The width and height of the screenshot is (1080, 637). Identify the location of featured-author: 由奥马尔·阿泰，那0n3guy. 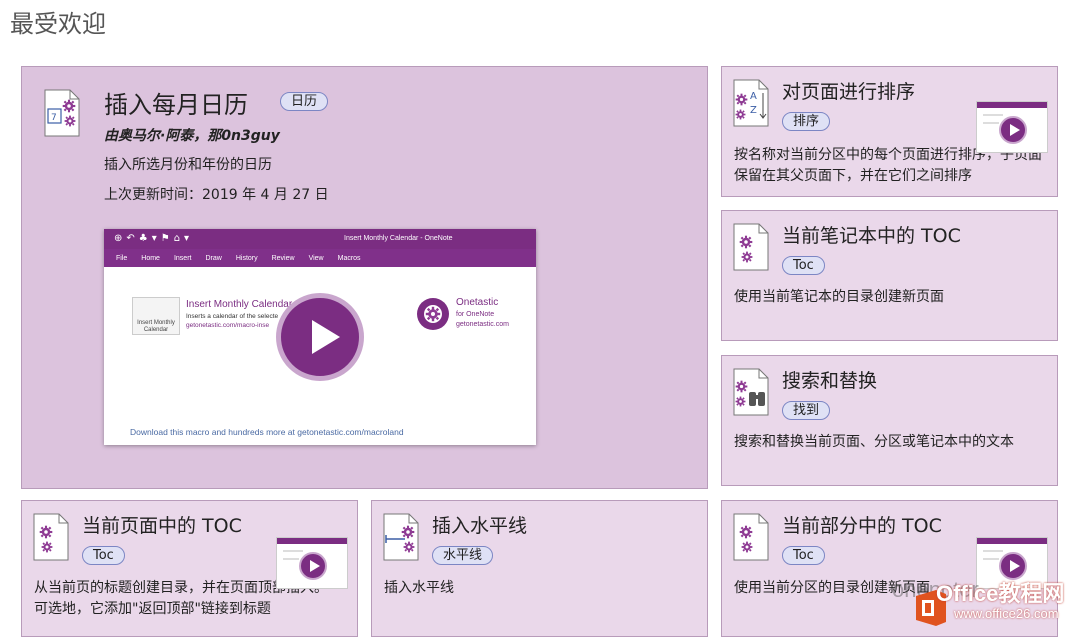
(192, 135).